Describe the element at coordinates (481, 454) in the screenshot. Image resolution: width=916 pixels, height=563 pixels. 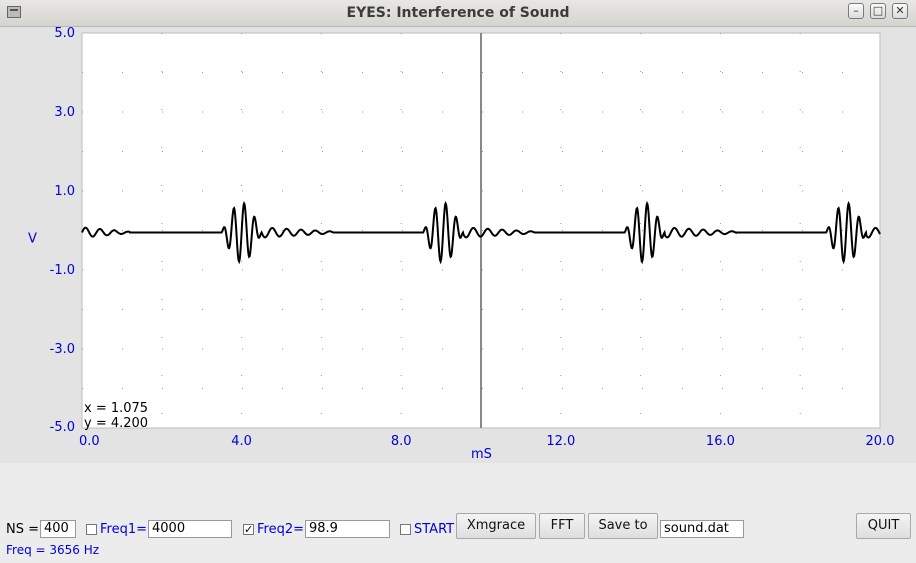
I see `x-axis-label: mS` at that location.